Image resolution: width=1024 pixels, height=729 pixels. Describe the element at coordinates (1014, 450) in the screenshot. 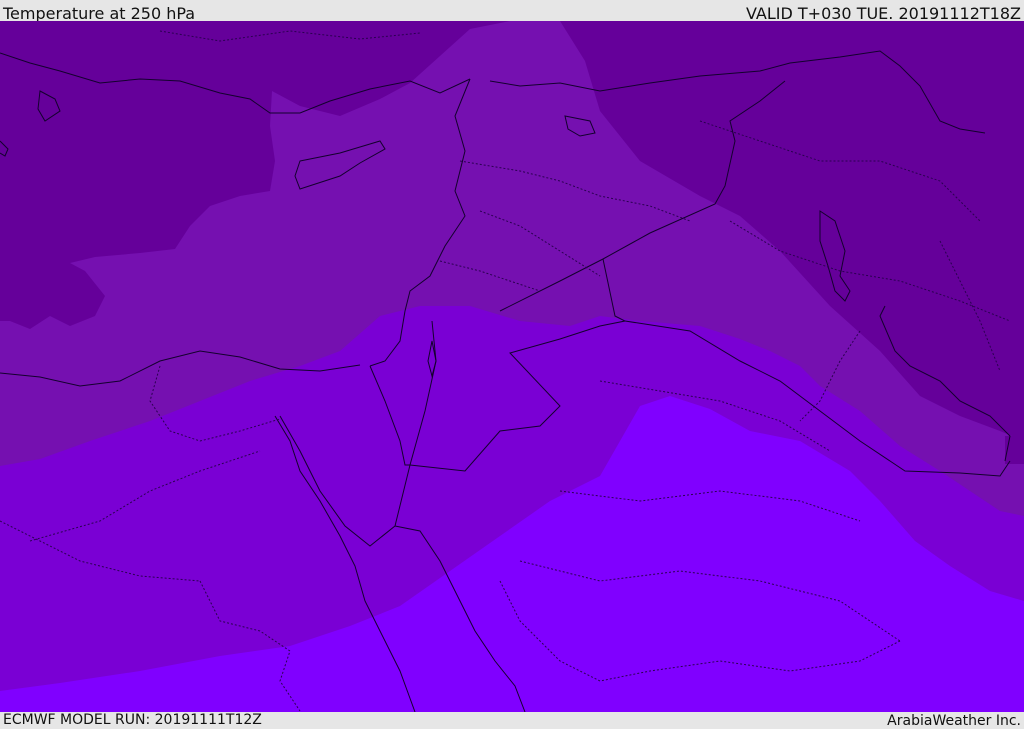

I see `band-coldest-patch` at that location.